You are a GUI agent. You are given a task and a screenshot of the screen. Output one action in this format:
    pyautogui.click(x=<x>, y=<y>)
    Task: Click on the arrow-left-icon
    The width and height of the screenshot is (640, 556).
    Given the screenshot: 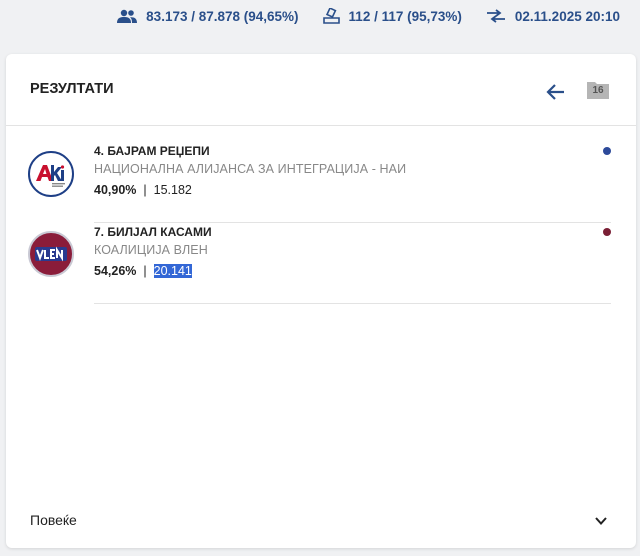 What is the action you would take?
    pyautogui.click(x=555, y=92)
    